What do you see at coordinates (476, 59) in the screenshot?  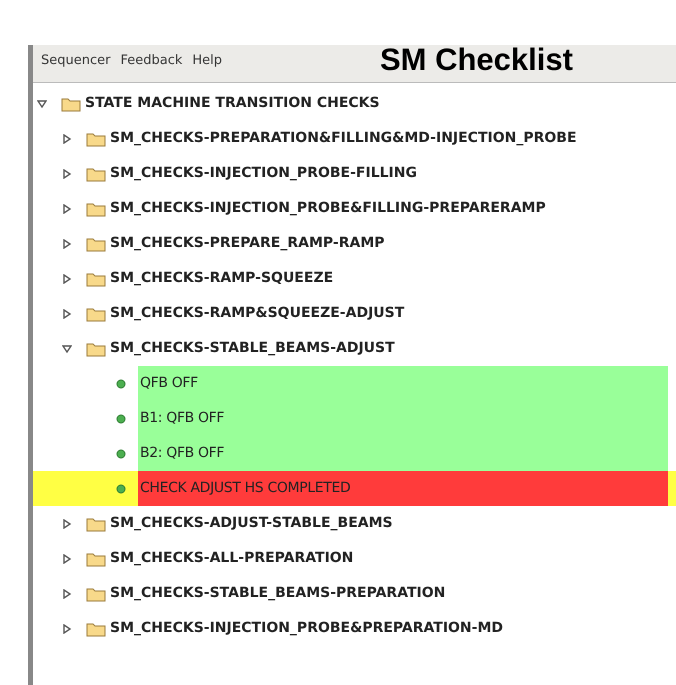 I see `title: SM Checklist` at bounding box center [476, 59].